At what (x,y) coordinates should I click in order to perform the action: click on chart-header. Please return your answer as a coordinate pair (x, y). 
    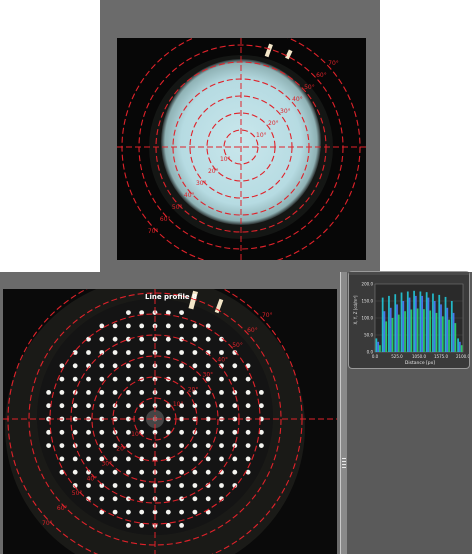
    Looking at the image, I should click on (409, 273).